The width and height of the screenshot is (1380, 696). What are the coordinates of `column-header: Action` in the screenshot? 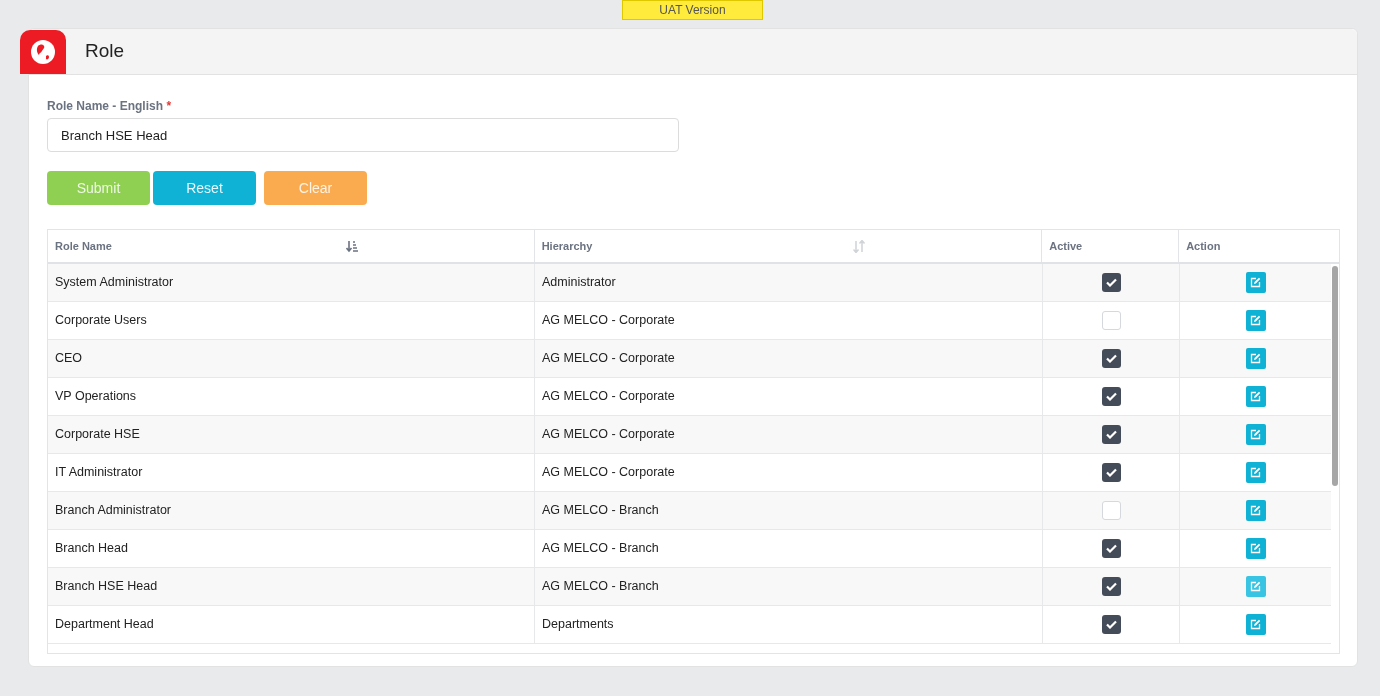 It's located at (1203, 246).